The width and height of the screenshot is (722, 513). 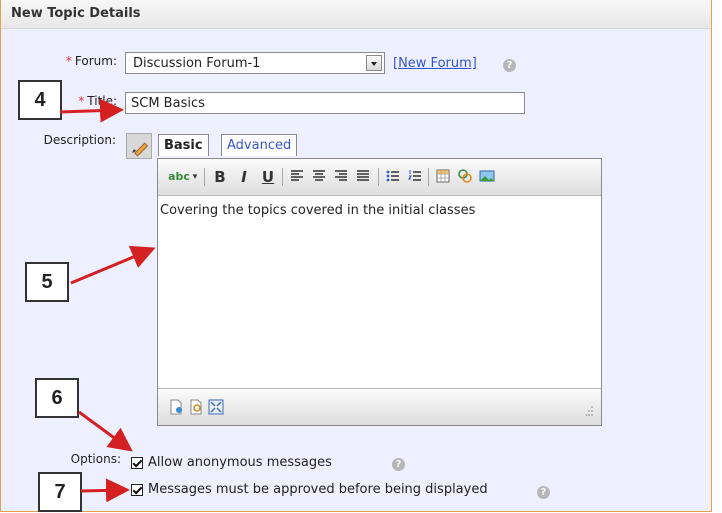 What do you see at coordinates (107, 300) in the screenshot?
I see `annotation-arrows` at bounding box center [107, 300].